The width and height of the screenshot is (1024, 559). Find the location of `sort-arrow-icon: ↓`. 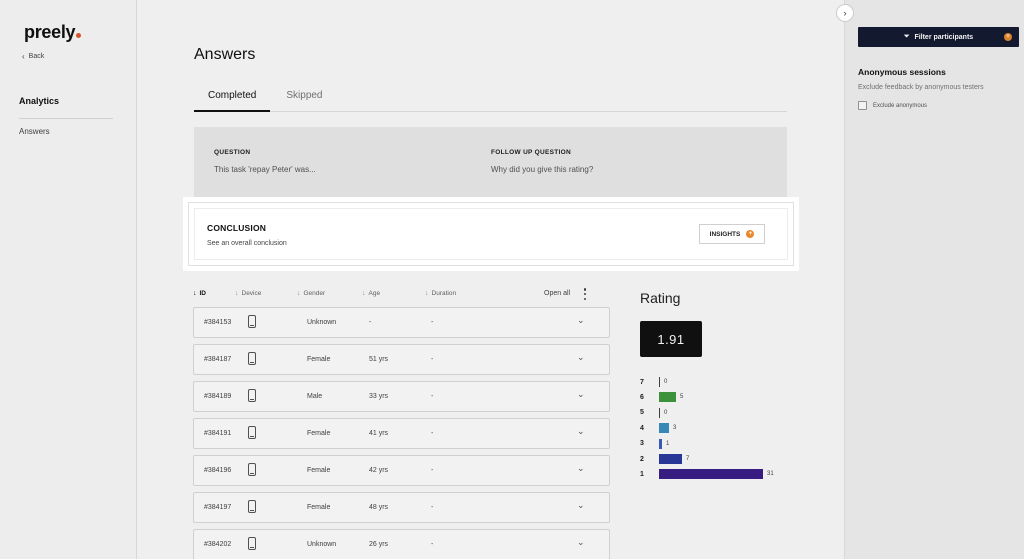

sort-arrow-icon: ↓ is located at coordinates (299, 293).